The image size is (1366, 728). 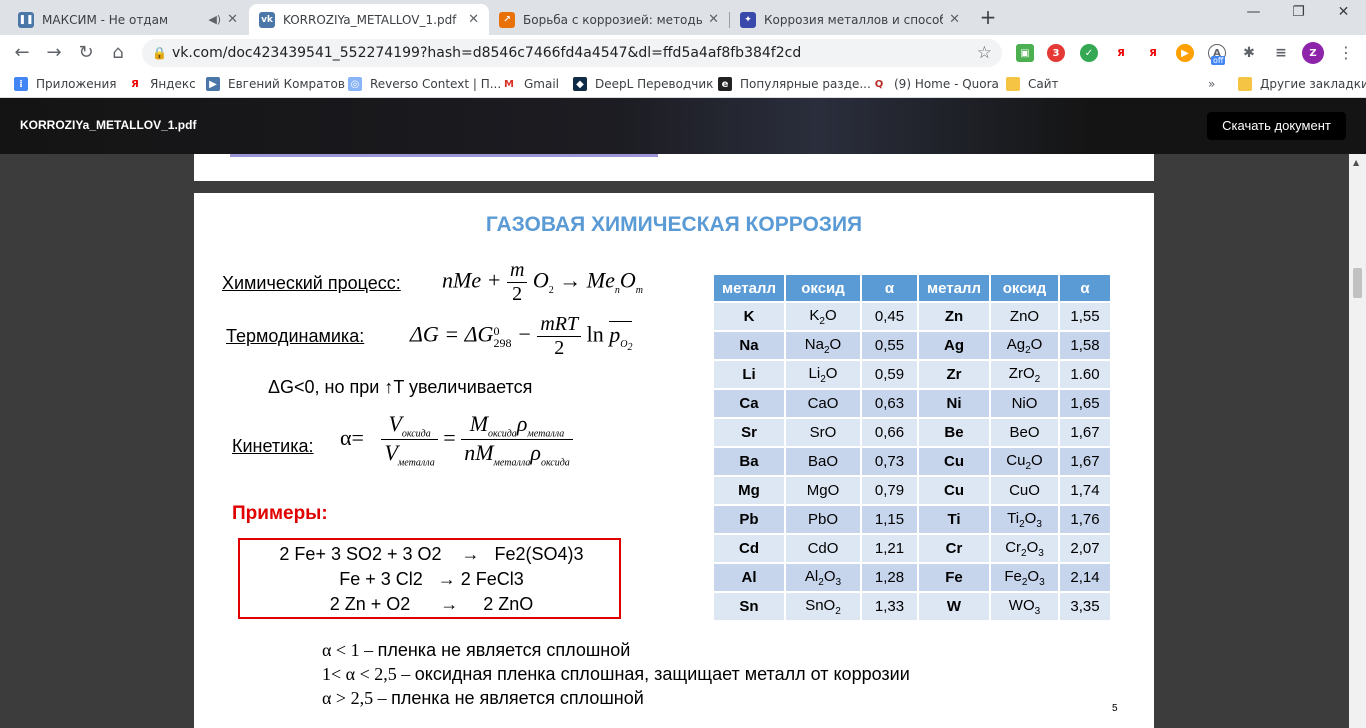 What do you see at coordinates (483, 698) in the screenshot?
I see `condition-line: α > 2,5 – пленка не является сплошной` at bounding box center [483, 698].